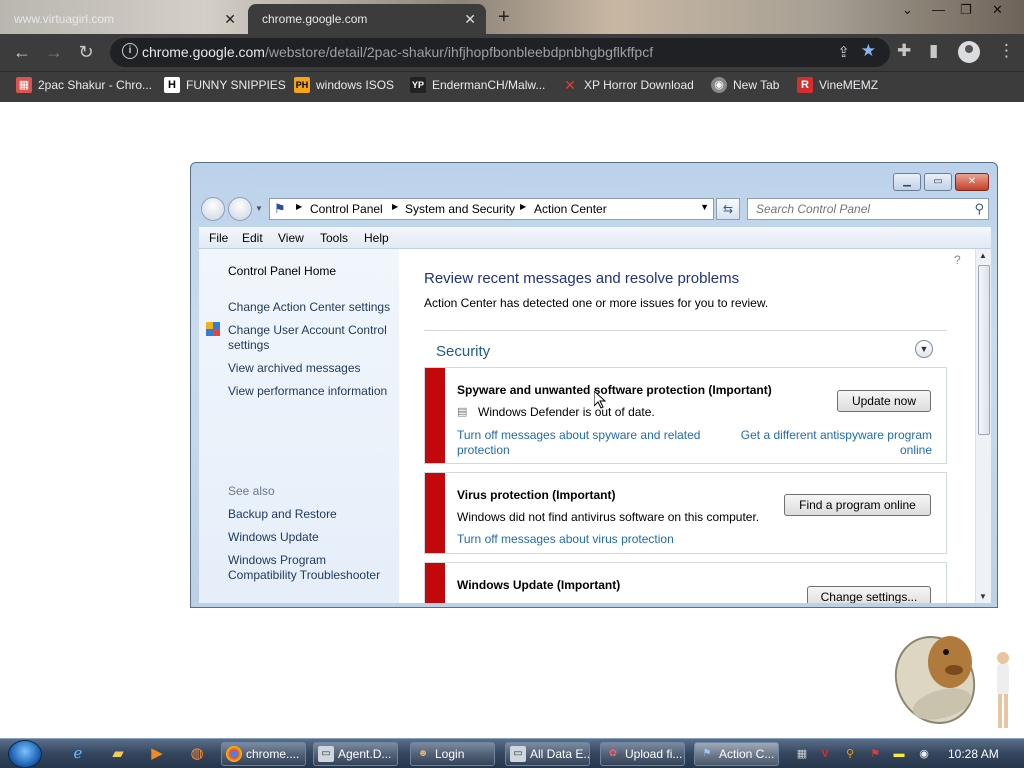 The height and width of the screenshot is (768, 1024). What do you see at coordinates (628, 85) in the screenshot?
I see `bookmark-item: ✕ XP Horror Download` at bounding box center [628, 85].